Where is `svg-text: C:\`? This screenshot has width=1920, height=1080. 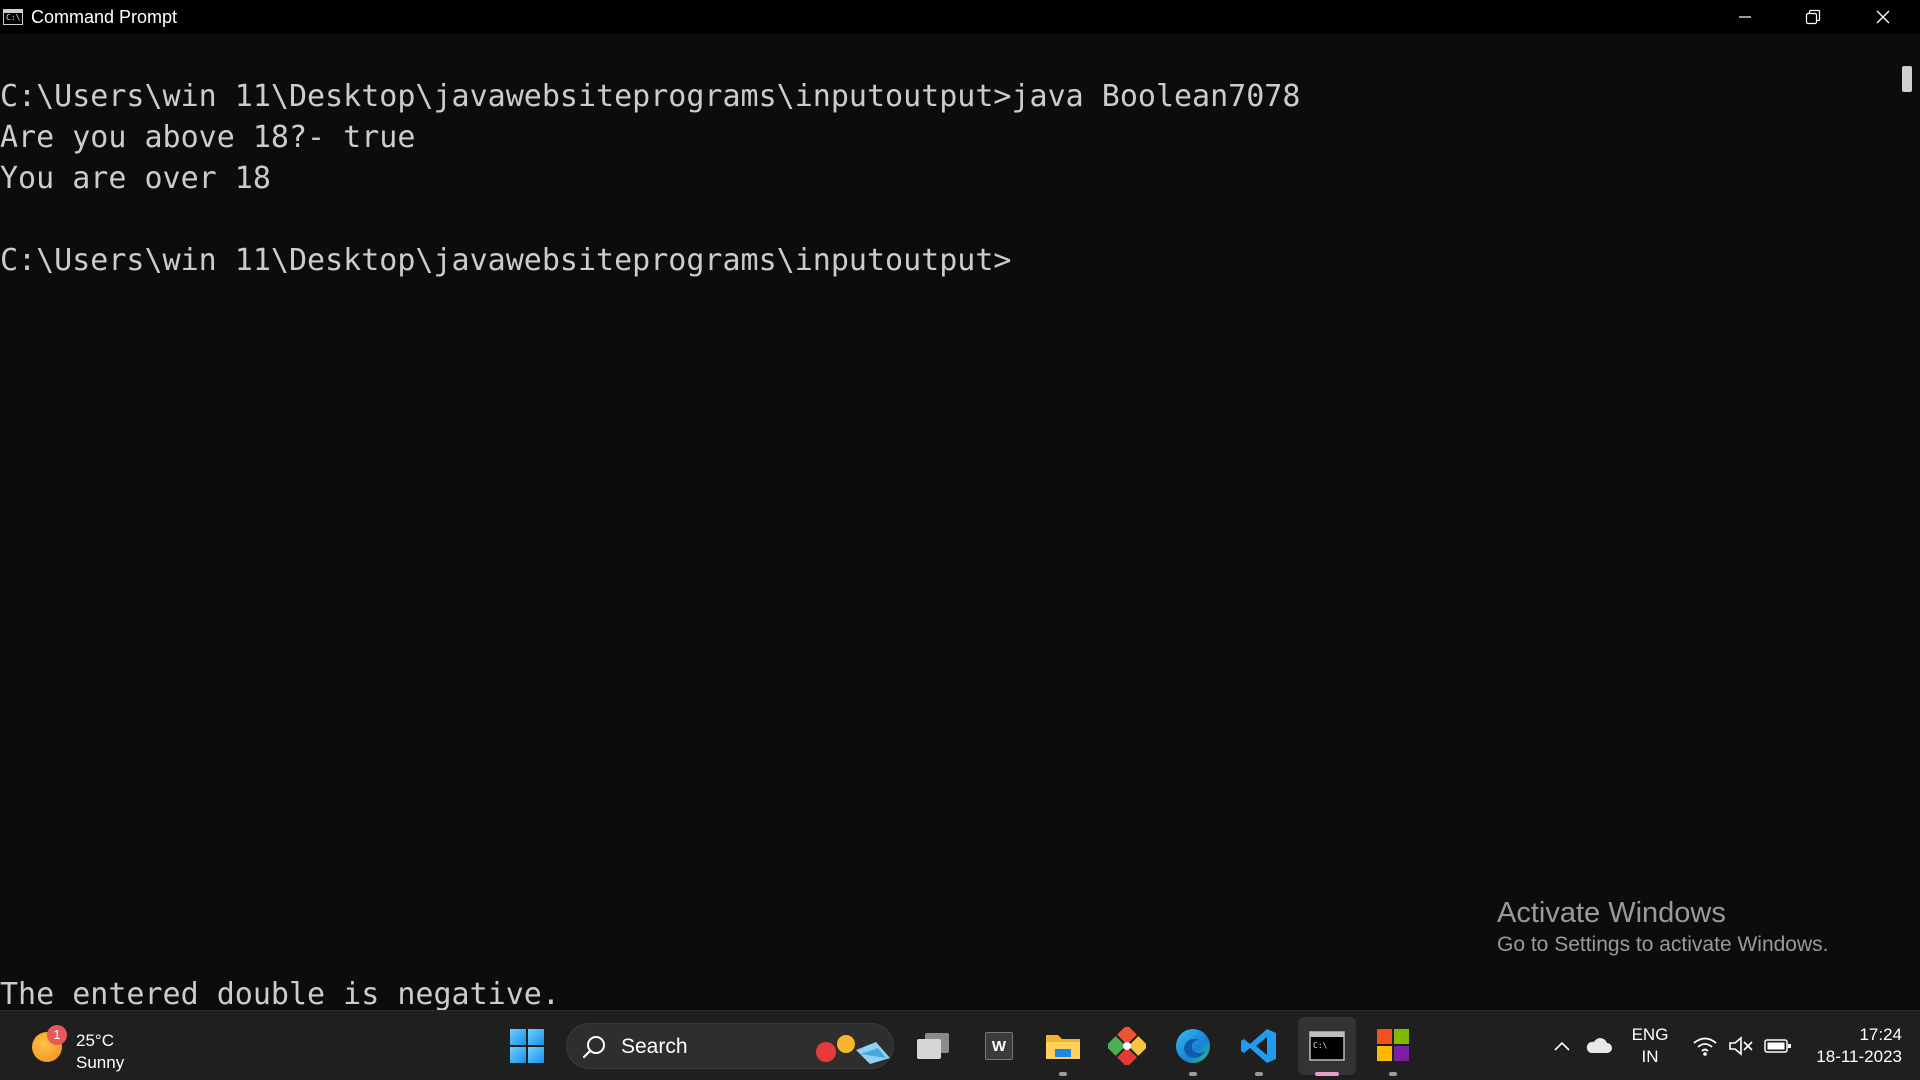
svg-text: C:\ is located at coordinates (1320, 1045).